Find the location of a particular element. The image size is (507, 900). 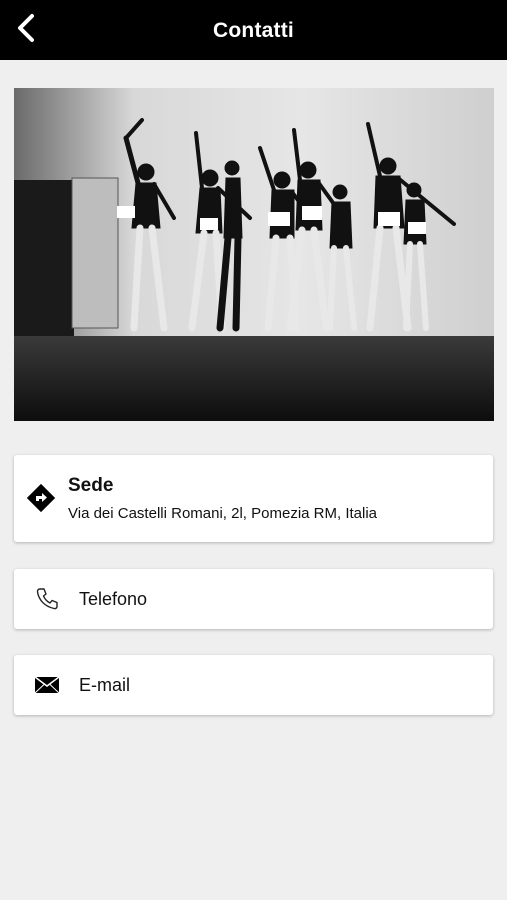

page-title: Contatti is located at coordinates (253, 30).